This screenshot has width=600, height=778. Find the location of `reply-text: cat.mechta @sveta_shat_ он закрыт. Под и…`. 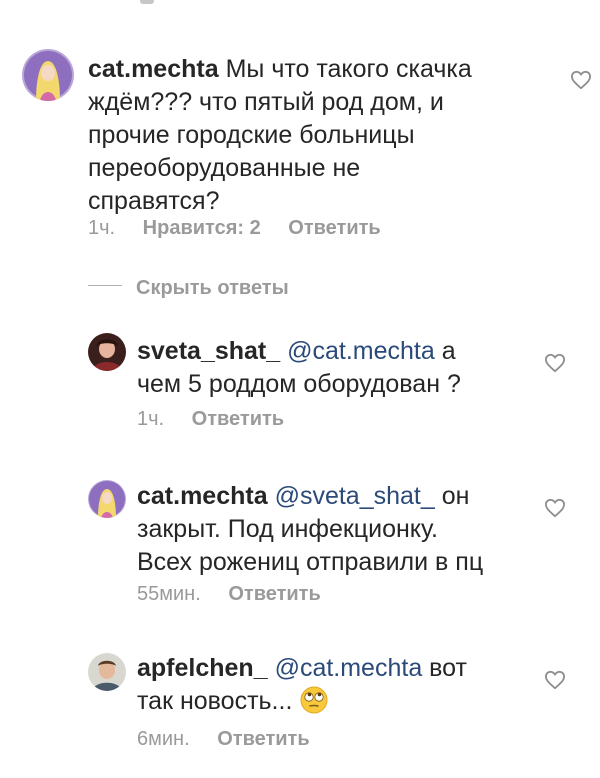

reply-text: cat.mechta @sveta_shat_ он закрыт. Под и… is located at coordinates (337, 529).